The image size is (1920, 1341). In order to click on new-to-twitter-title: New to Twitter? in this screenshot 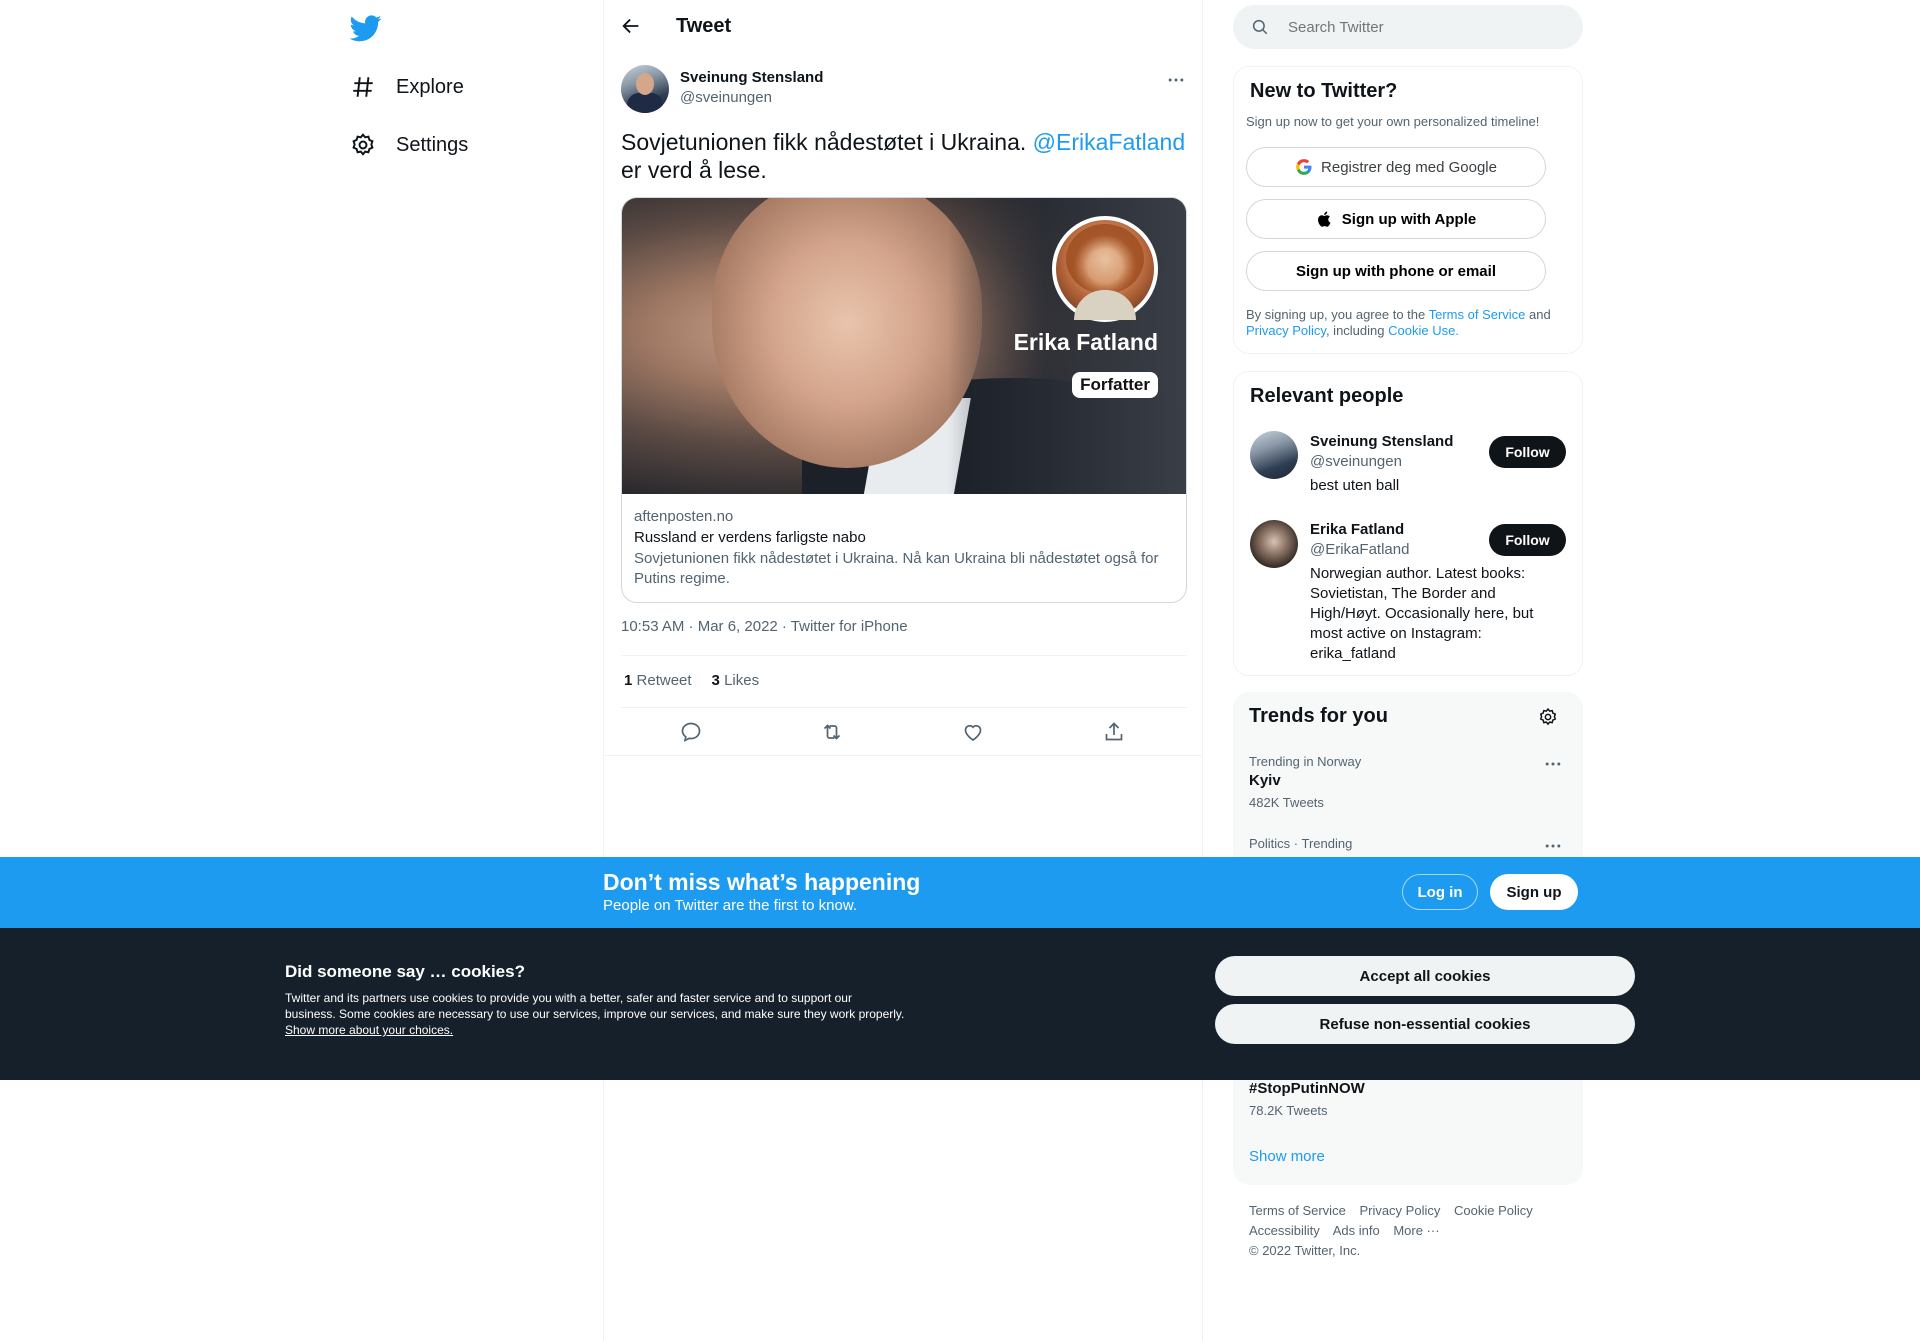, I will do `click(1324, 91)`.